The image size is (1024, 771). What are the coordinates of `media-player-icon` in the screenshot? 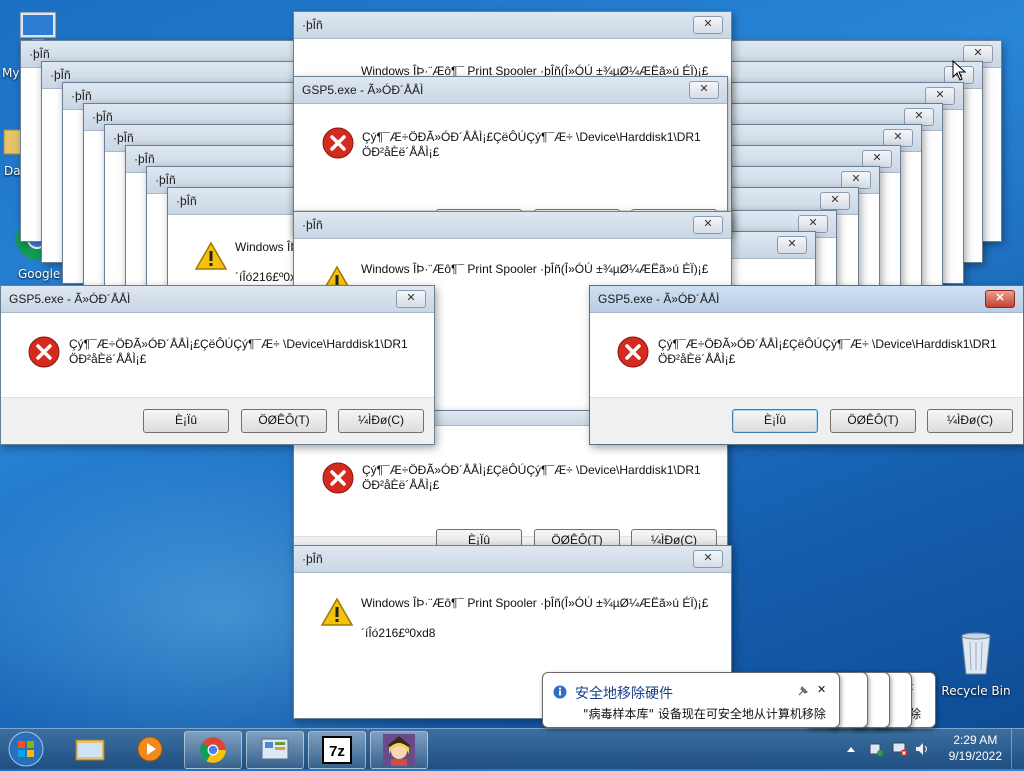 It's located at (150, 749).